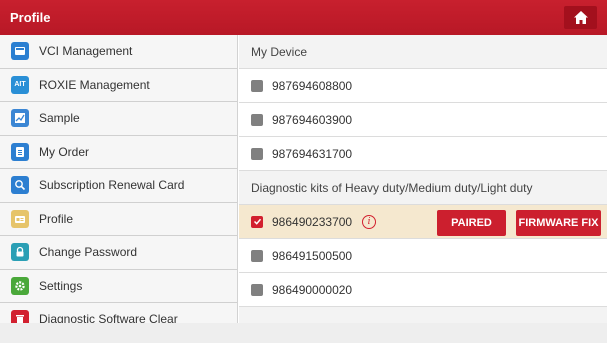  Describe the element at coordinates (118, 286) in the screenshot. I see `sidebar-item-settings: Settings` at that location.